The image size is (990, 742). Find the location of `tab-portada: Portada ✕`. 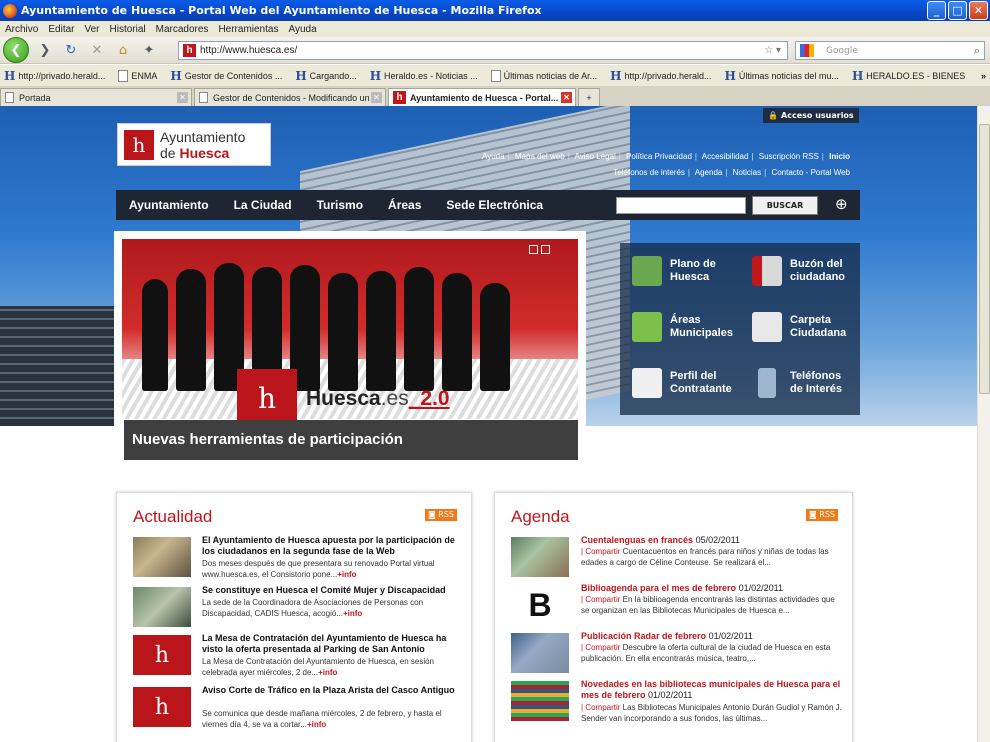

tab-portada: Portada ✕ is located at coordinates (96, 97).